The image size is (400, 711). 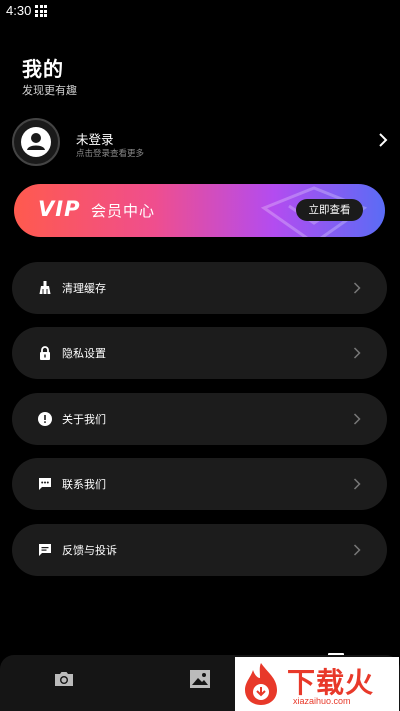 What do you see at coordinates (322, 701) in the screenshot?
I see `watermark-url: xiazaihuo.com` at bounding box center [322, 701].